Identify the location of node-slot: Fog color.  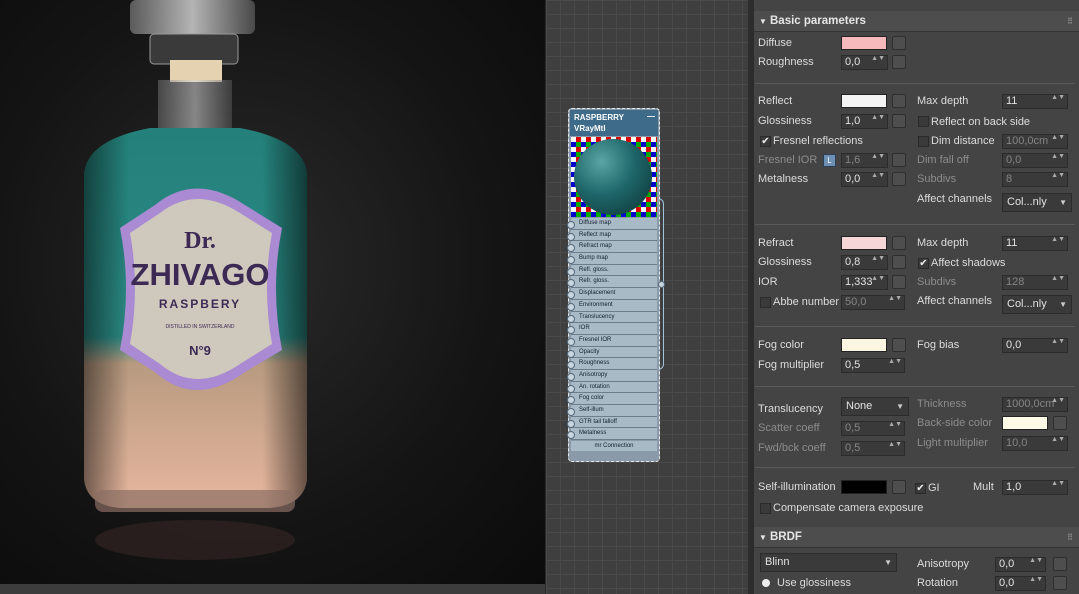
(612, 399).